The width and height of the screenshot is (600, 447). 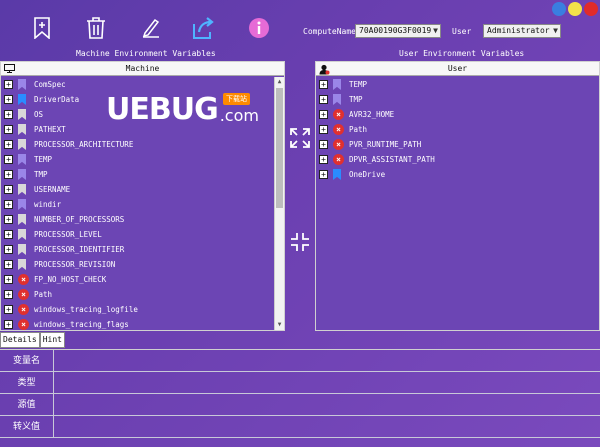 What do you see at coordinates (372, 114) in the screenshot?
I see `variable-name: AVR32_HOME` at bounding box center [372, 114].